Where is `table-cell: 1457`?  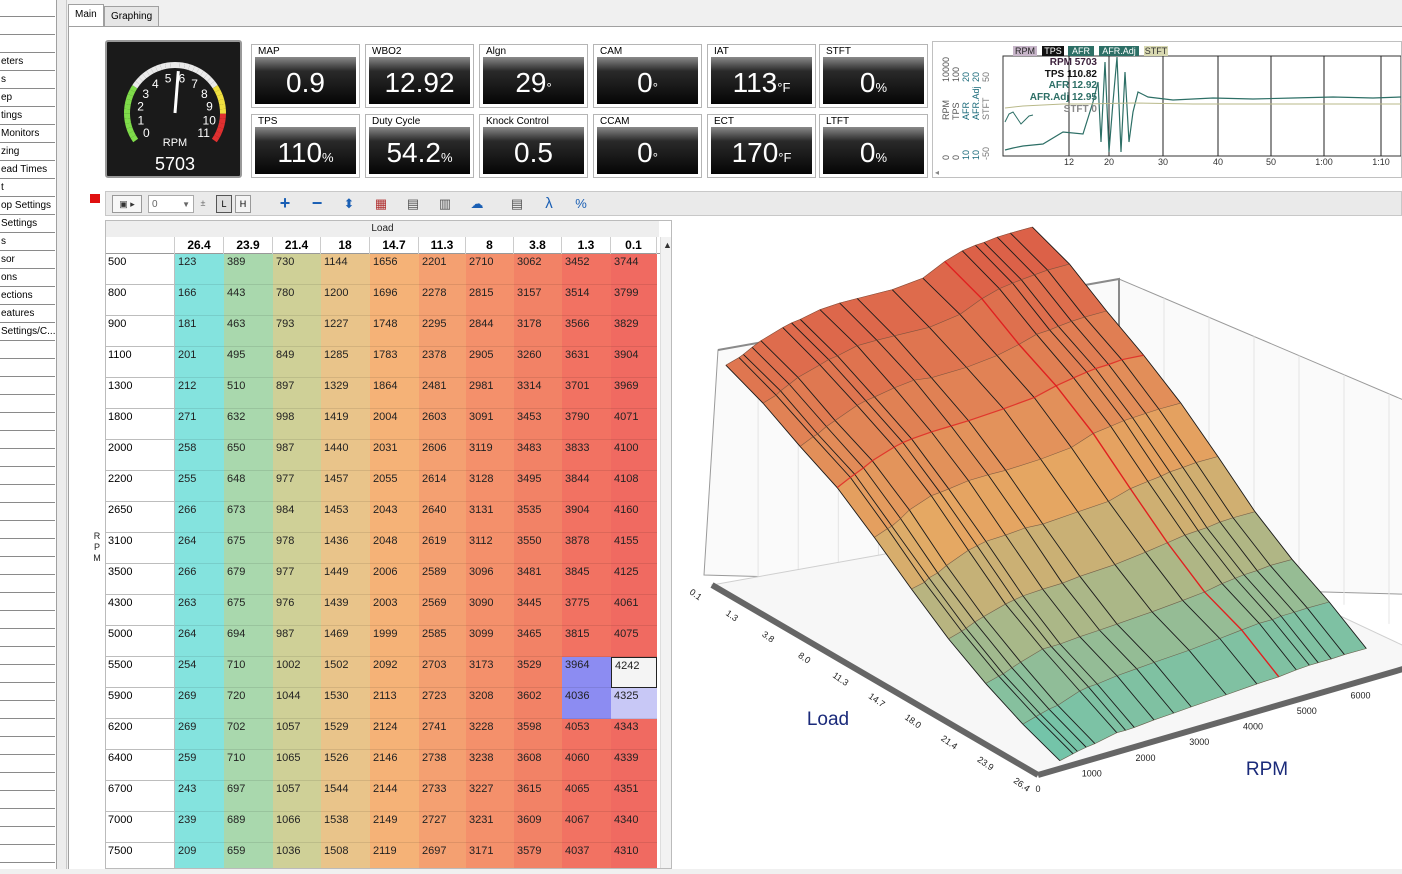 table-cell: 1457 is located at coordinates (345, 486).